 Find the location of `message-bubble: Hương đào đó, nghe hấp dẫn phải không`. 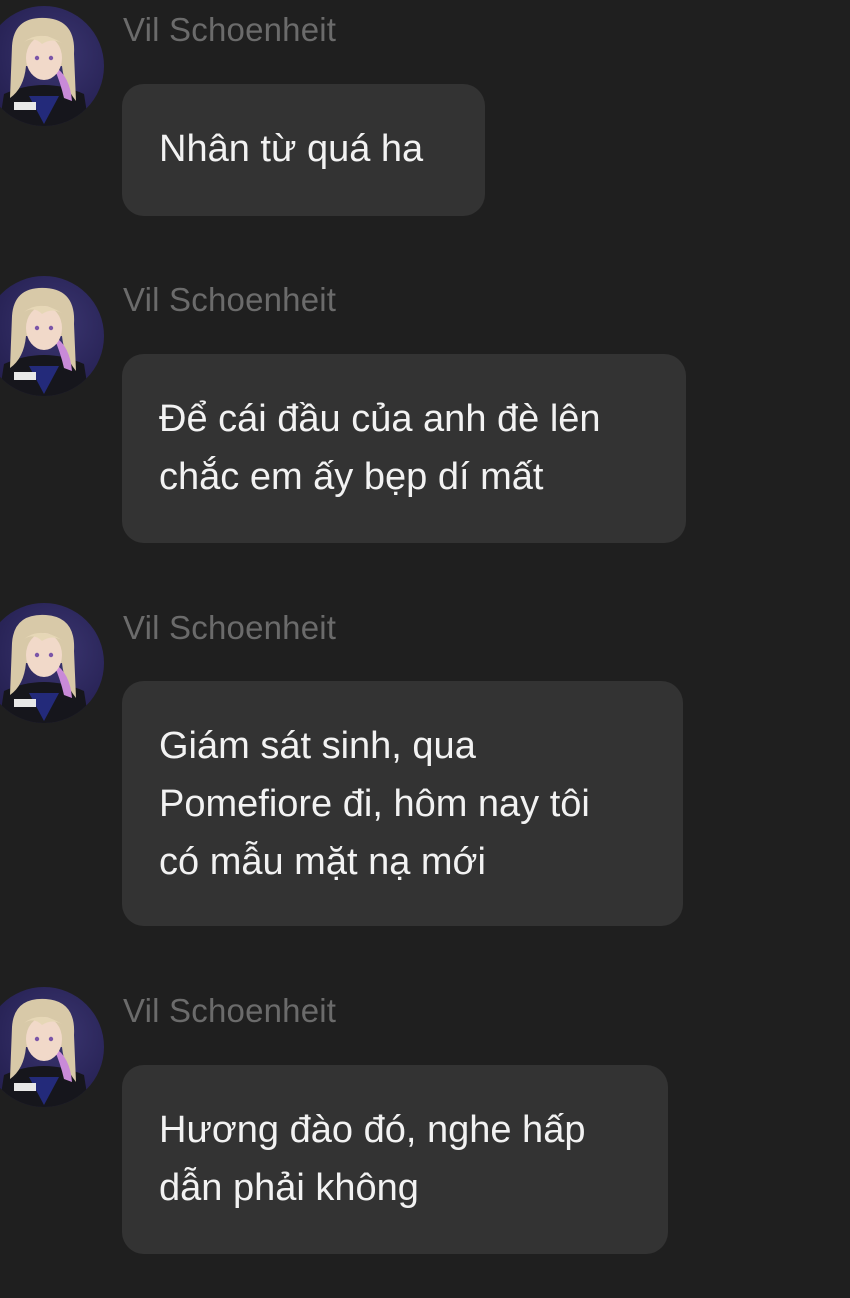

message-bubble: Hương đào đó, nghe hấp dẫn phải không is located at coordinates (395, 1159).